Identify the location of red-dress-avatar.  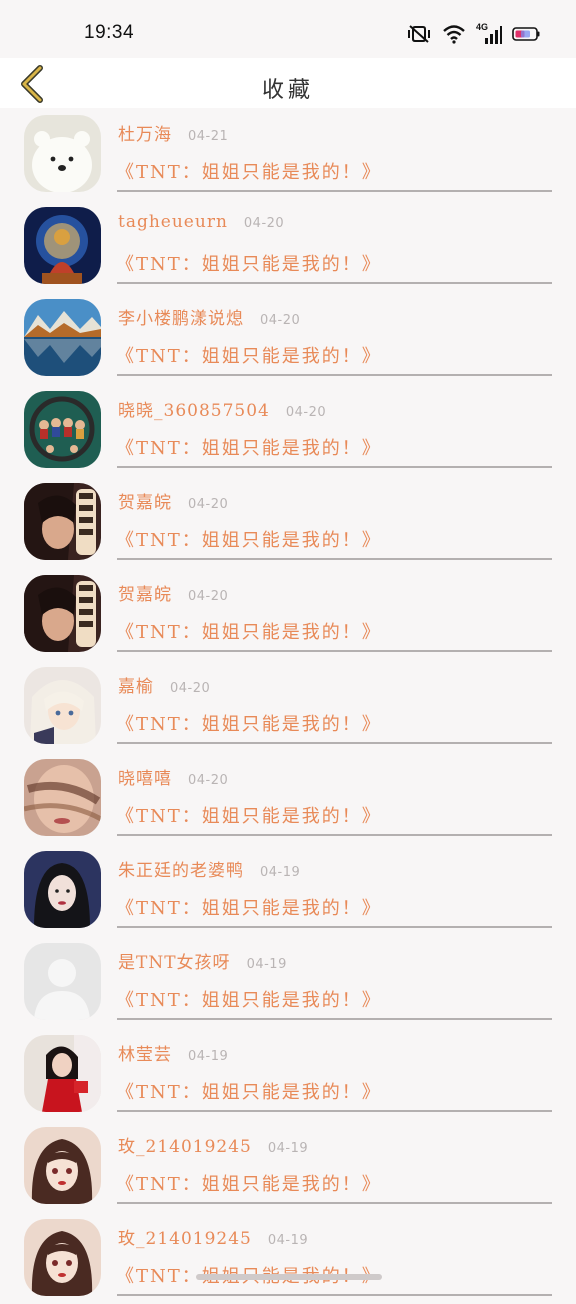
(62, 1073).